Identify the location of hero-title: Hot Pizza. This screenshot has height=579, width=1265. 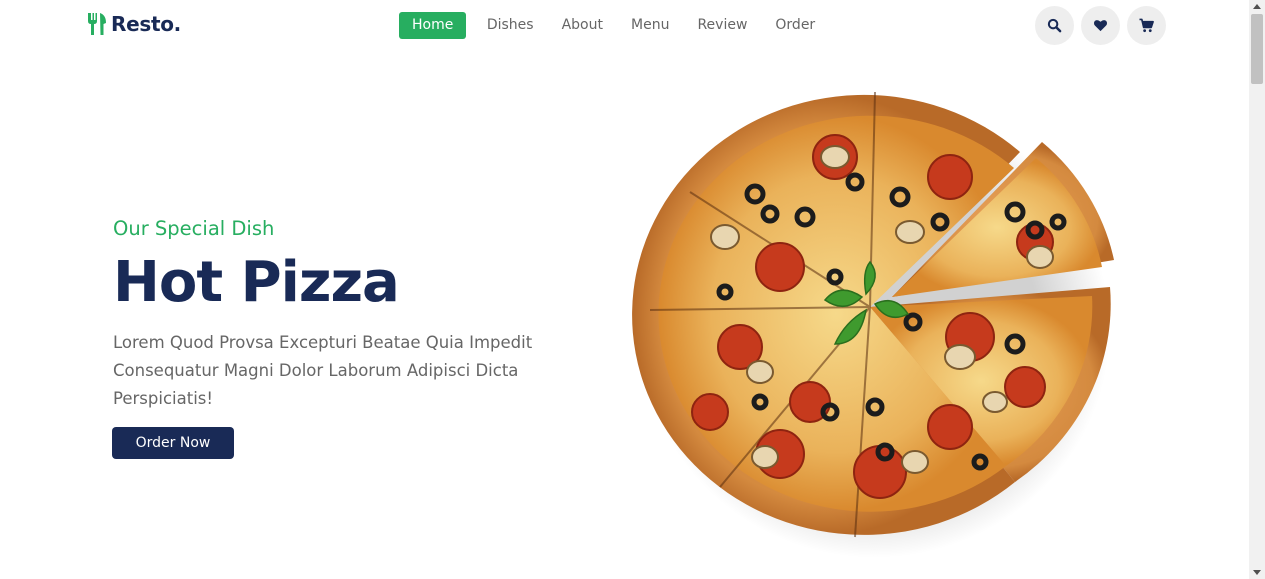
(256, 282).